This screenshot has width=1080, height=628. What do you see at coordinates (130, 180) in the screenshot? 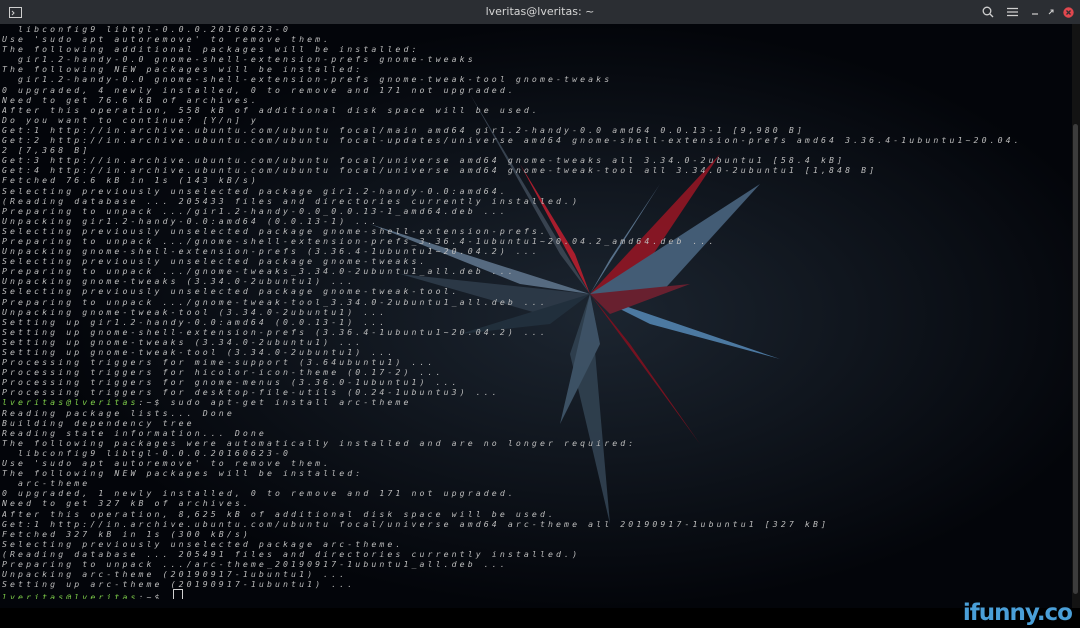
I see `line-text: Fetched 76.6 kB in 1s (143 kB/s)` at bounding box center [130, 180].